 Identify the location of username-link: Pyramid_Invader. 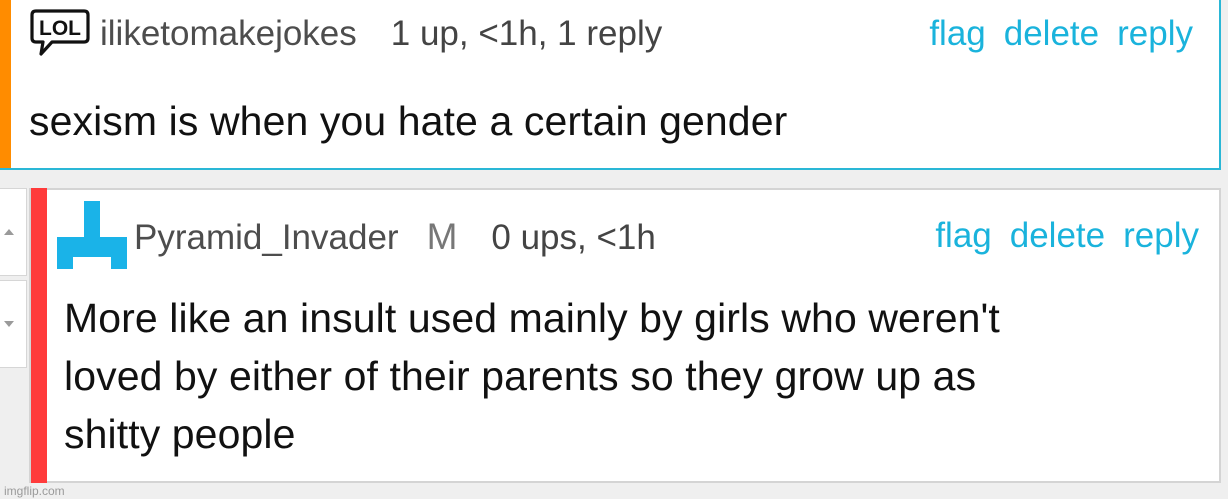
(266, 238).